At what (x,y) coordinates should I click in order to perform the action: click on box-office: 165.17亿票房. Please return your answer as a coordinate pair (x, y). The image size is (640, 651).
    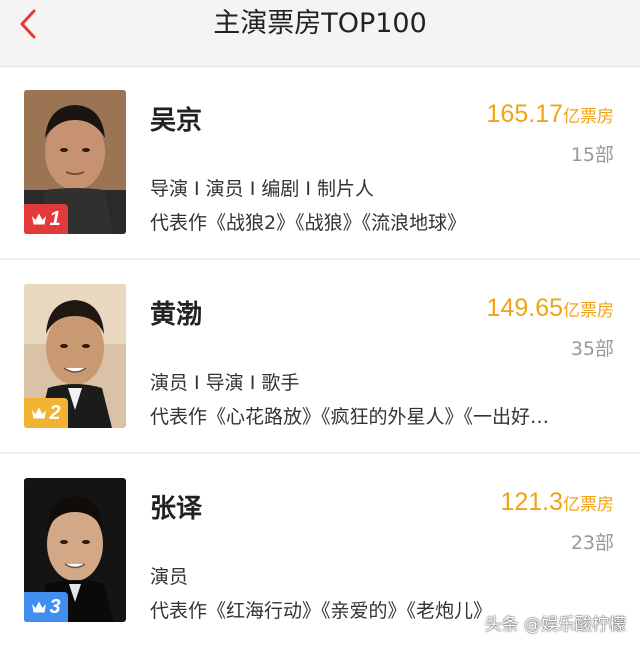
    Looking at the image, I should click on (550, 114).